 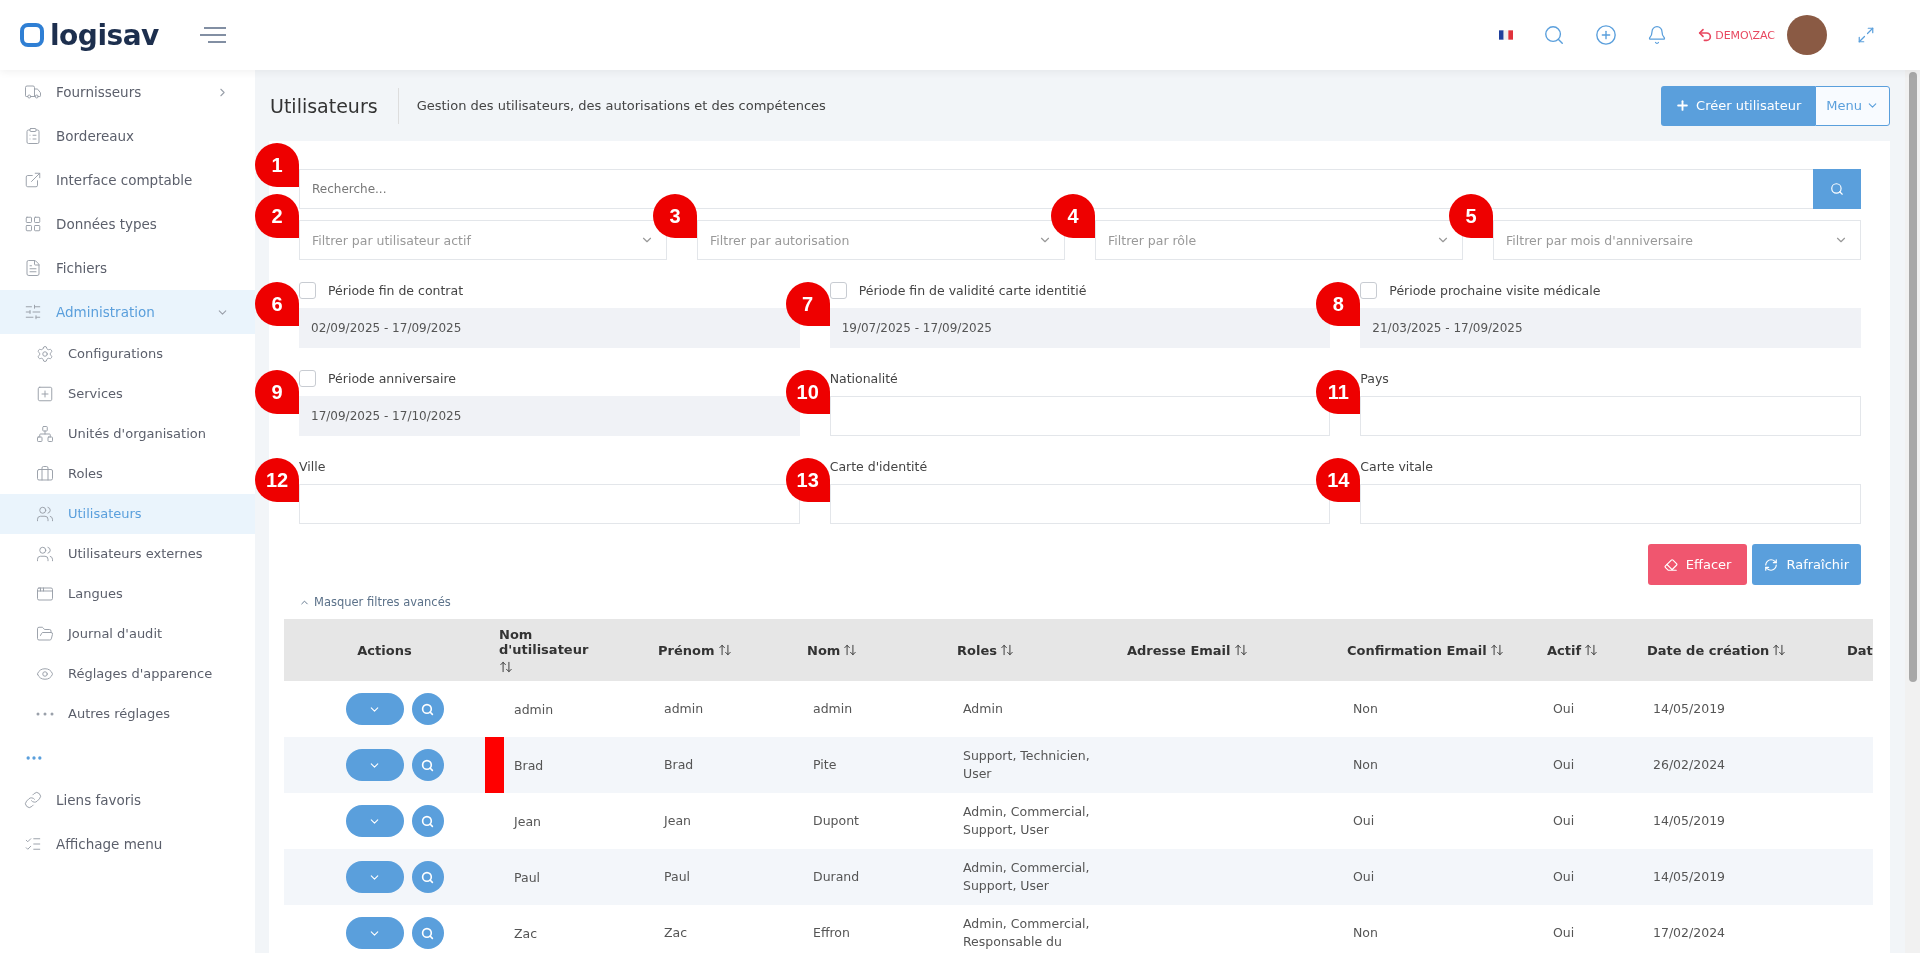 I want to click on column-header: Actions, so click(x=384, y=650).